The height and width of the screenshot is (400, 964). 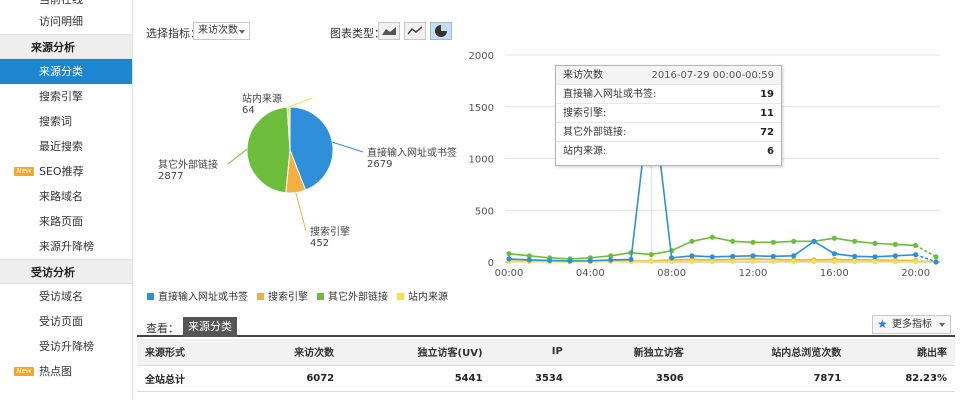 I want to click on sidebar-item: 最近搜索, so click(x=66, y=146).